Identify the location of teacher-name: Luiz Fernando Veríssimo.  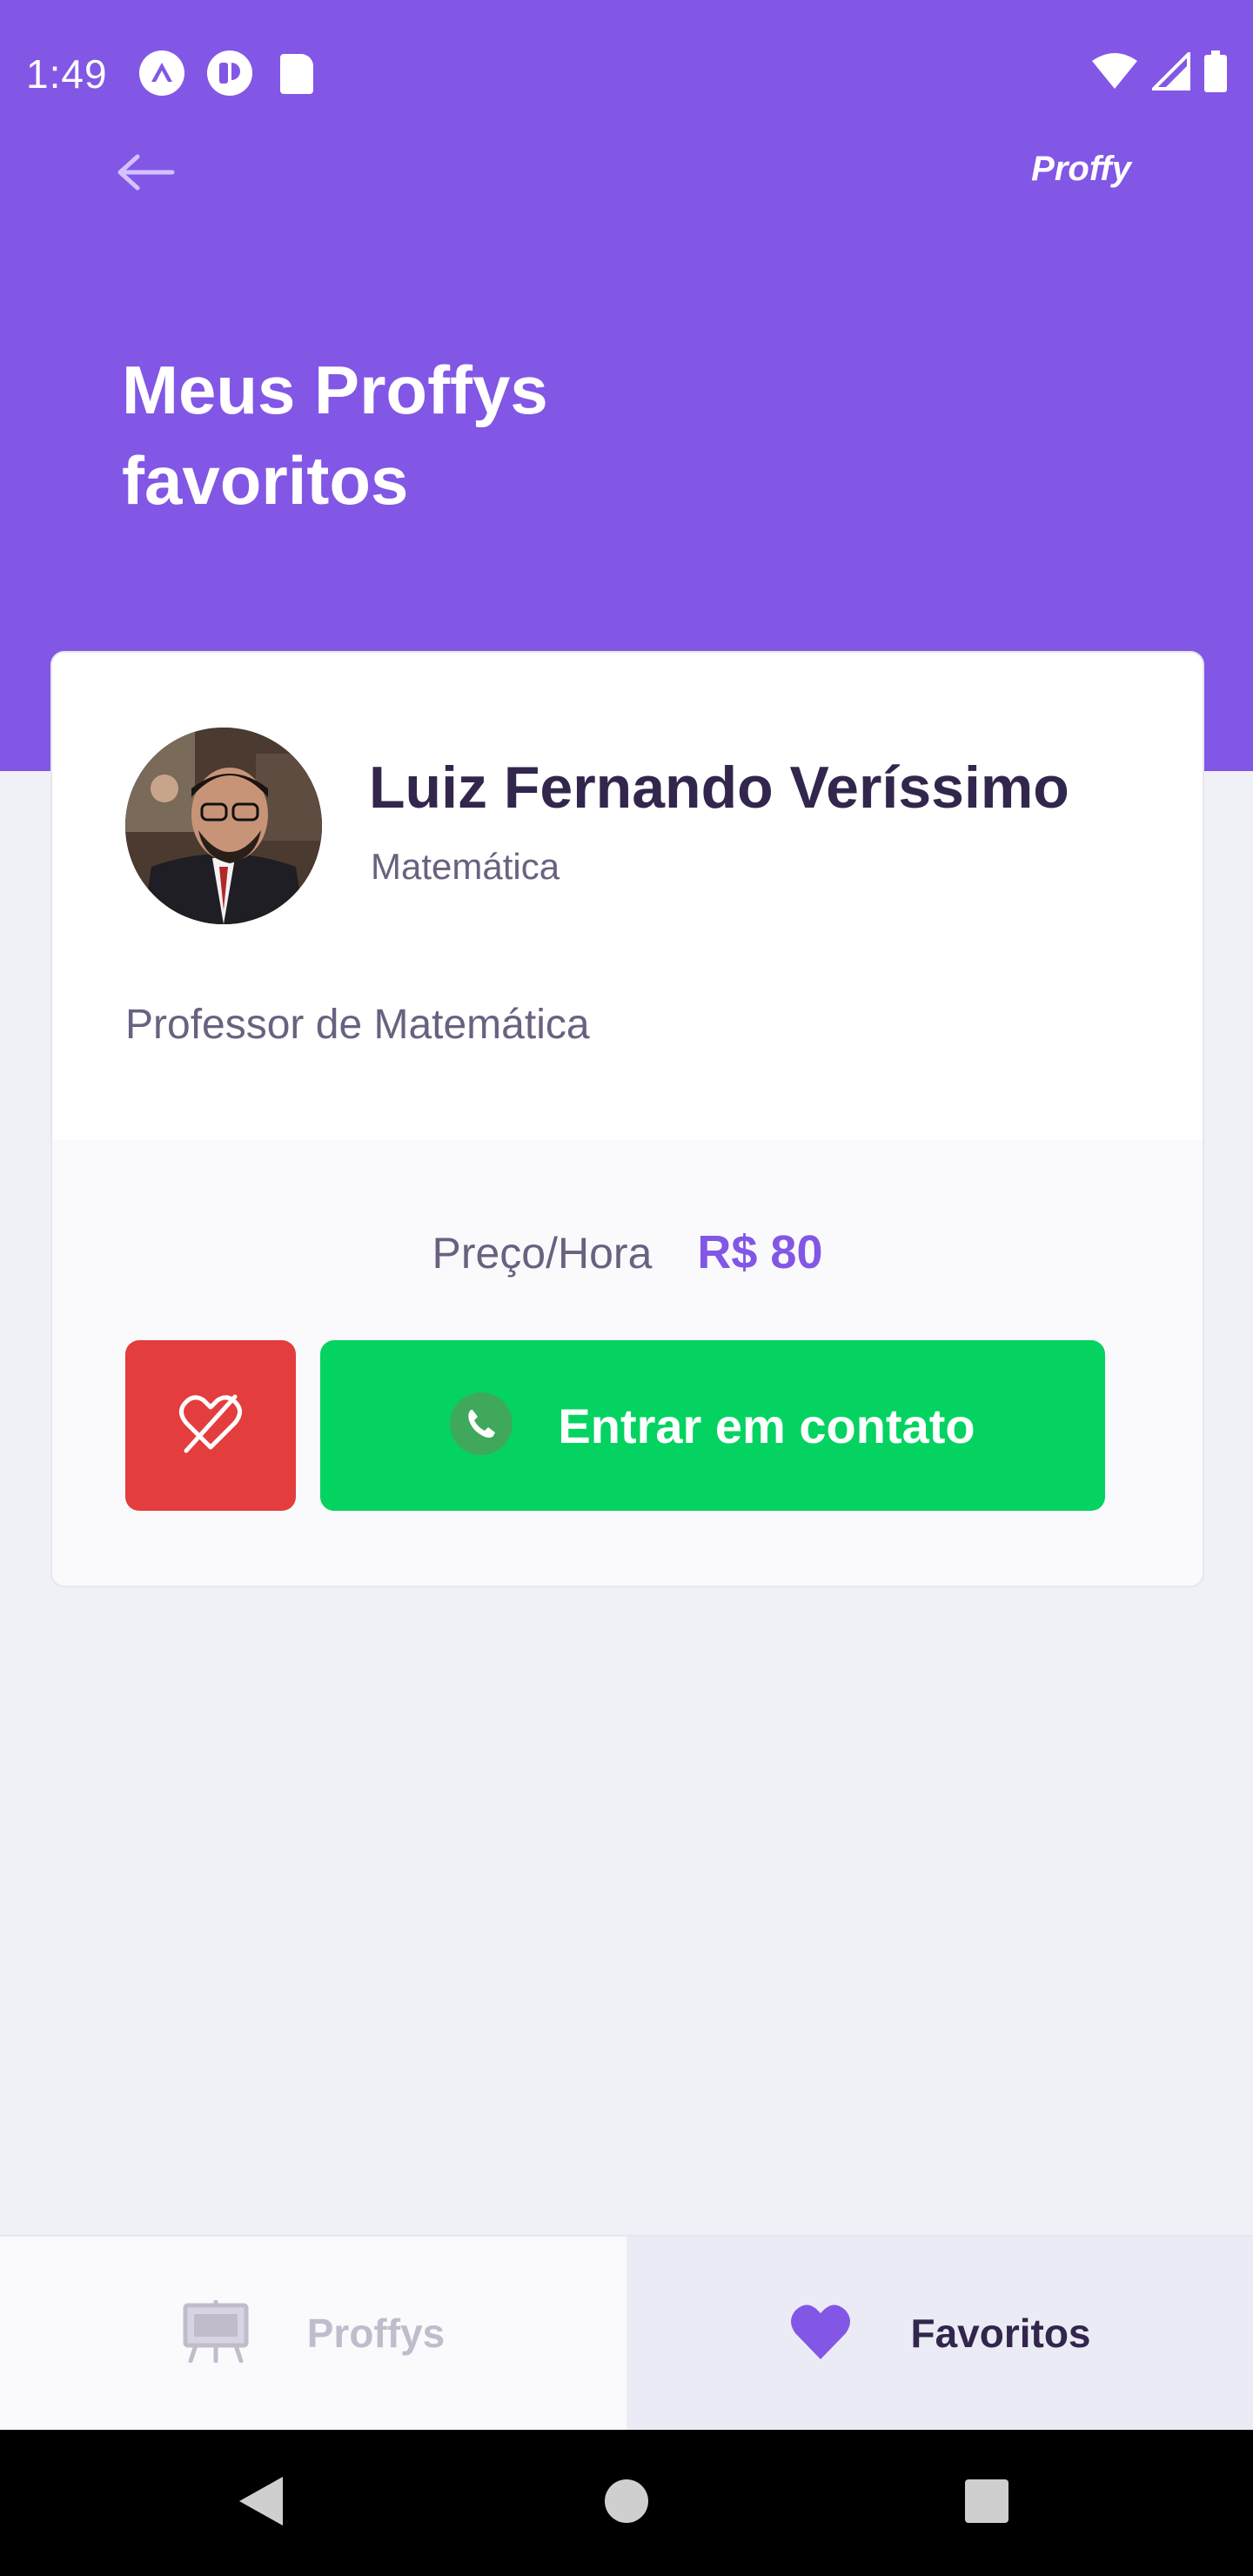
(719, 788).